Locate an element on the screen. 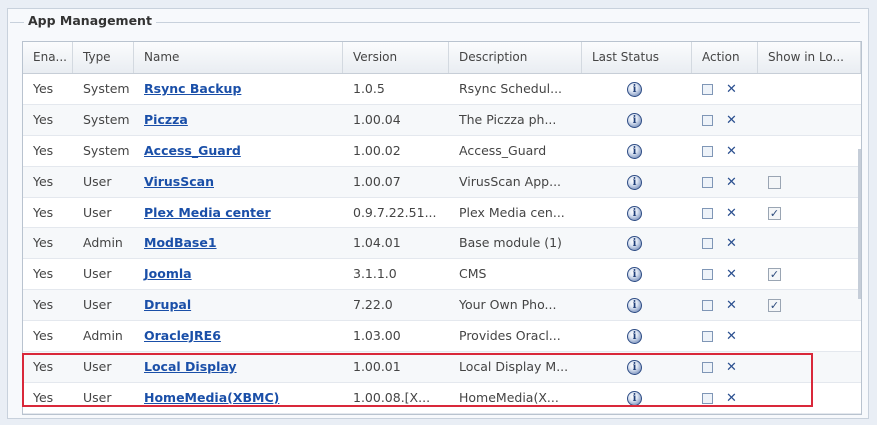 Image resolution: width=877 pixels, height=425 pixels. app-name-link: OracleJRE6 is located at coordinates (182, 335).